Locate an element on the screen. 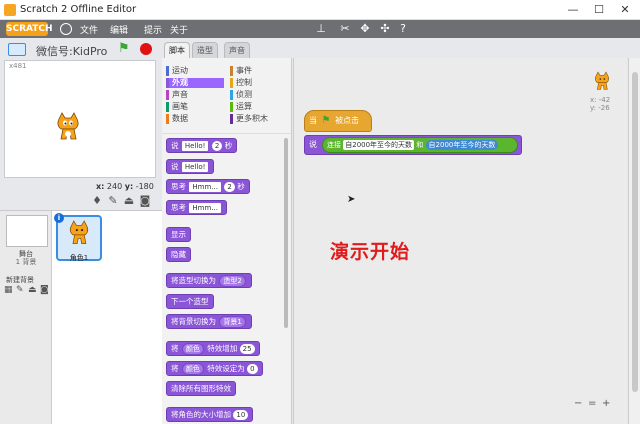 The width and height of the screenshot is (640, 424). stage: x481 is located at coordinates (80, 119).